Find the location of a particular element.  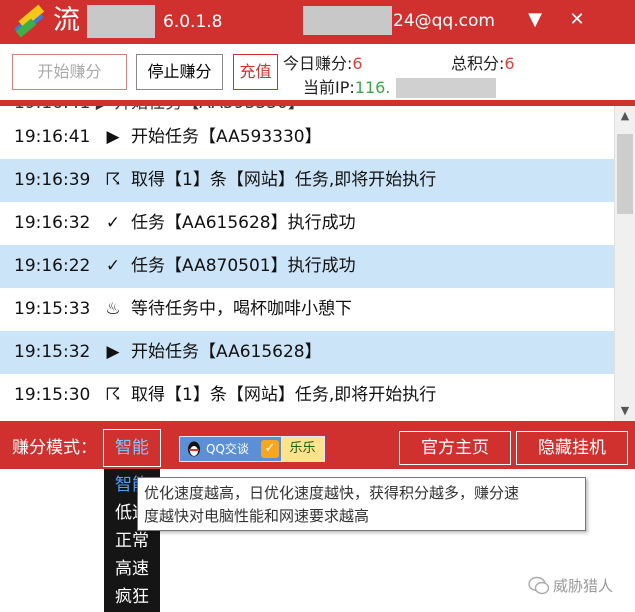

stop-earning-button: 停止赚分 is located at coordinates (179, 72).